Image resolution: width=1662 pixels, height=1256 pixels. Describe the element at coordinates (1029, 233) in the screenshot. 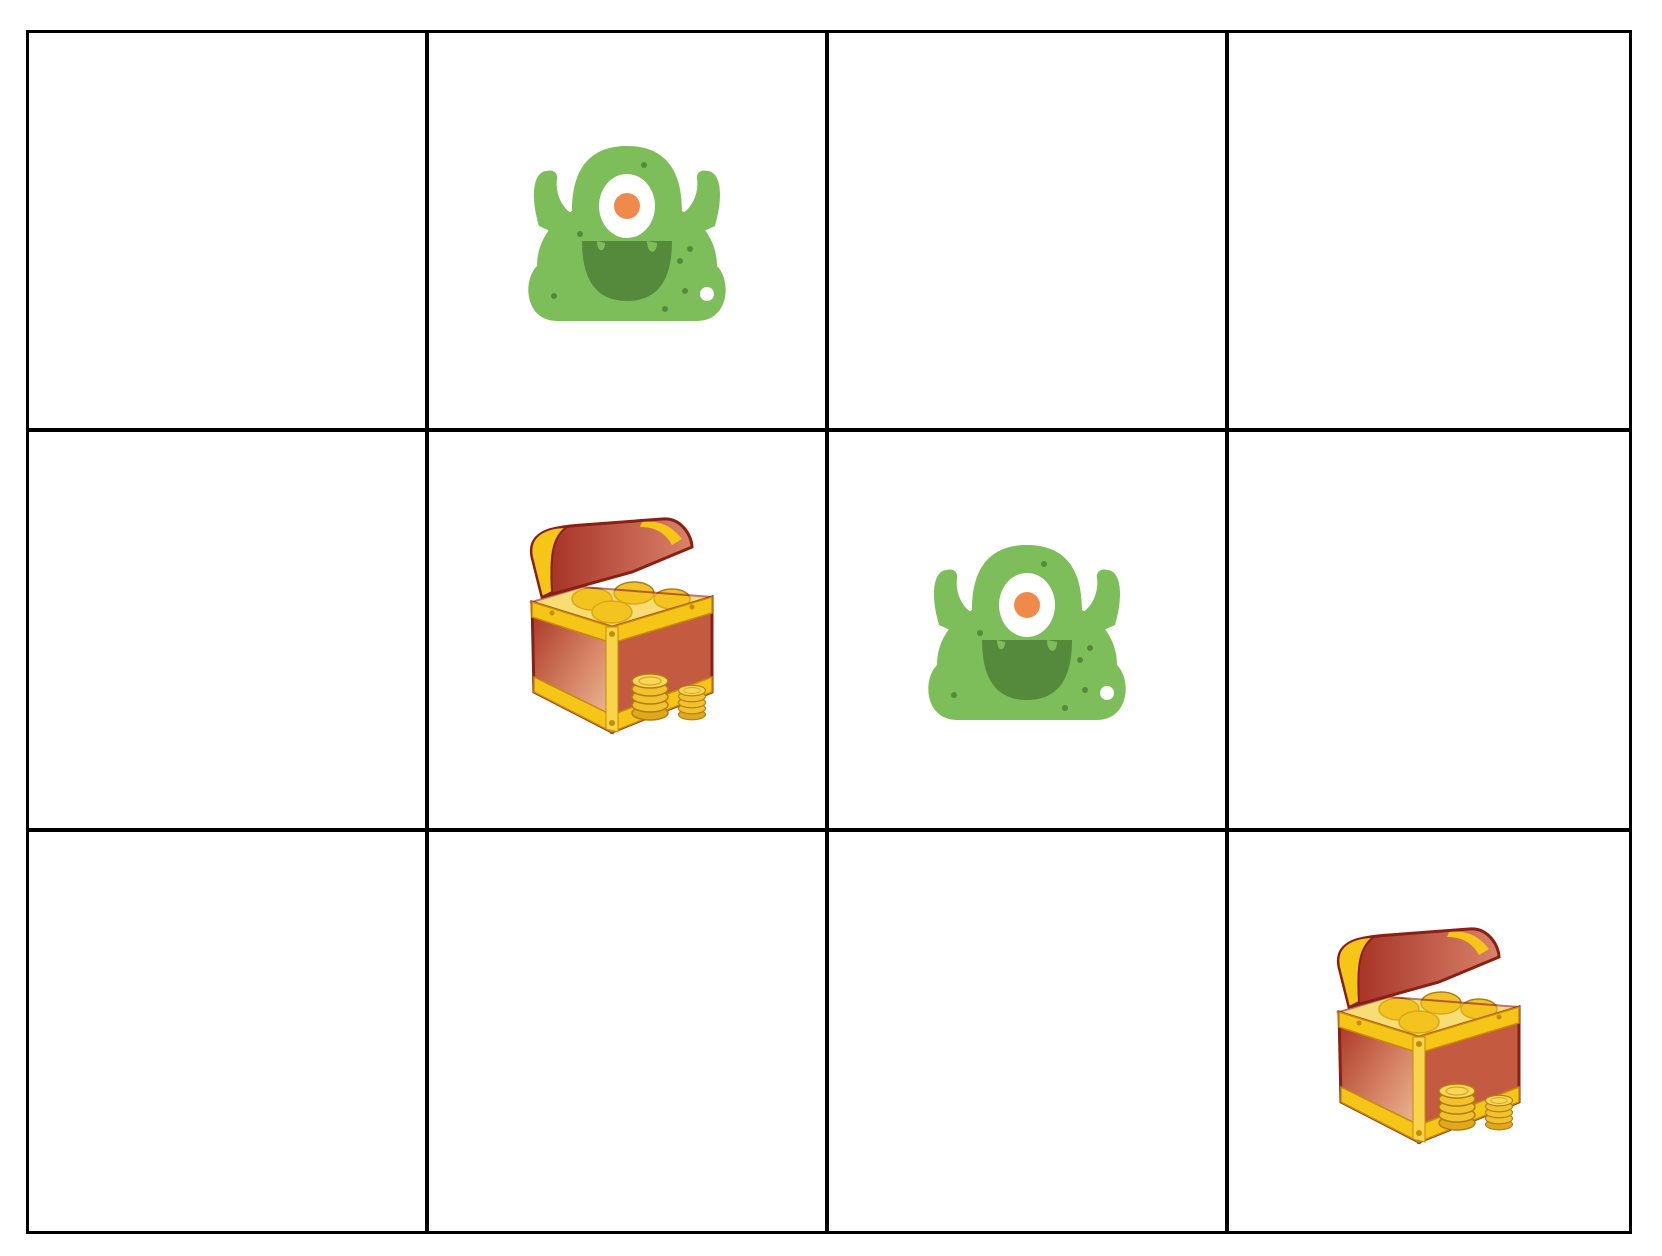

I see `cell-r1-c3` at that location.